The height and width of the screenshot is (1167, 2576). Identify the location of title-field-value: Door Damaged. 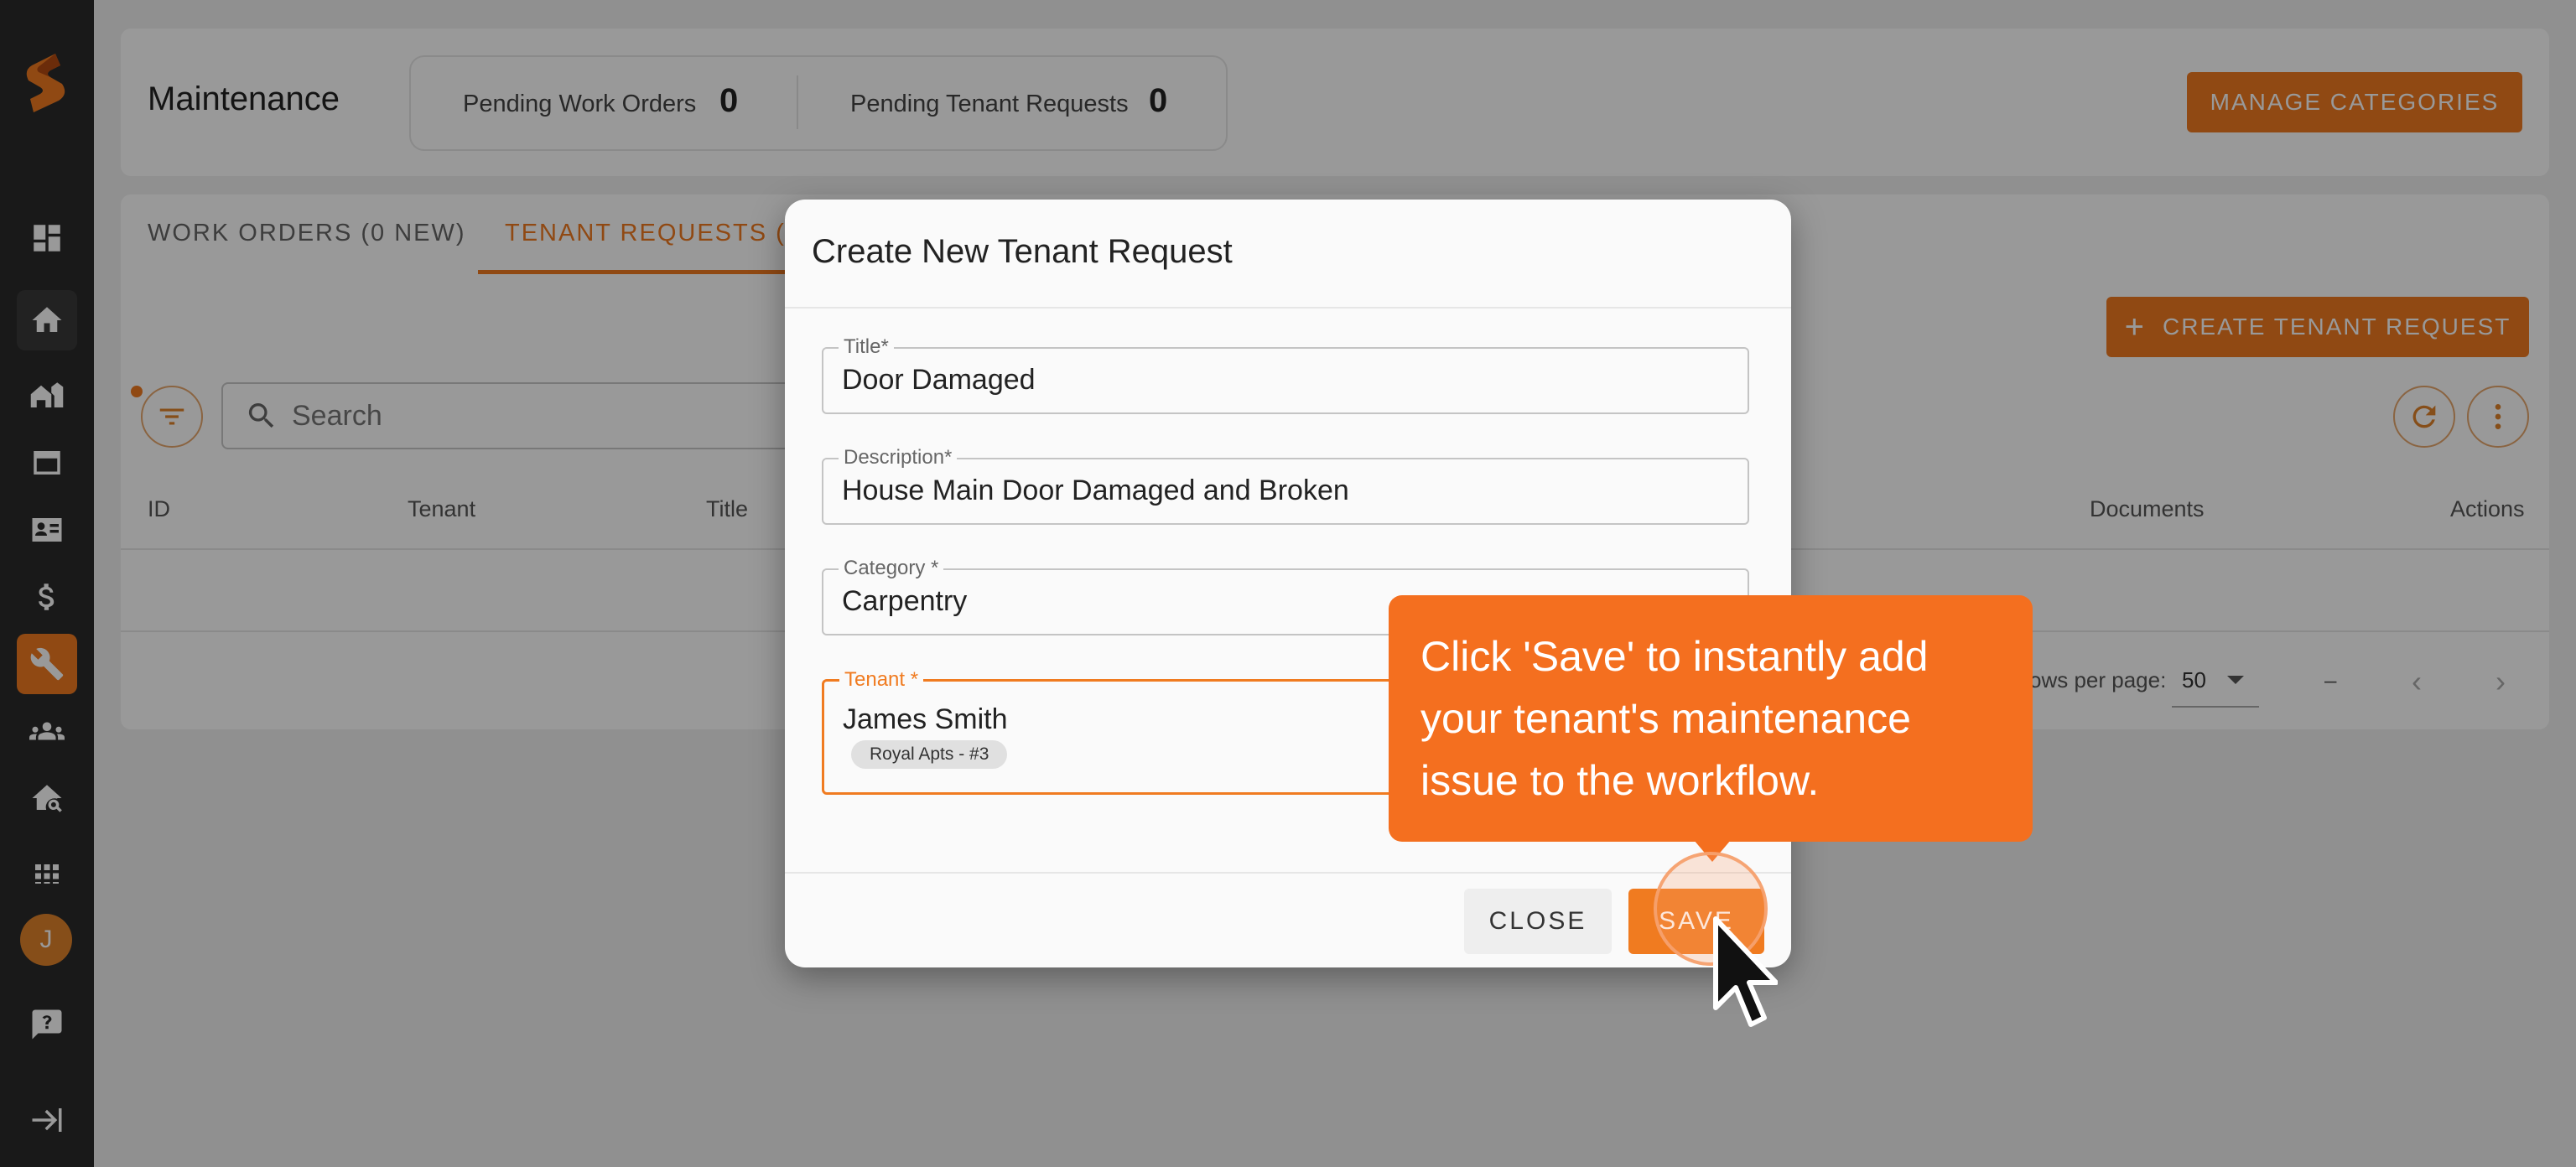
(939, 380).